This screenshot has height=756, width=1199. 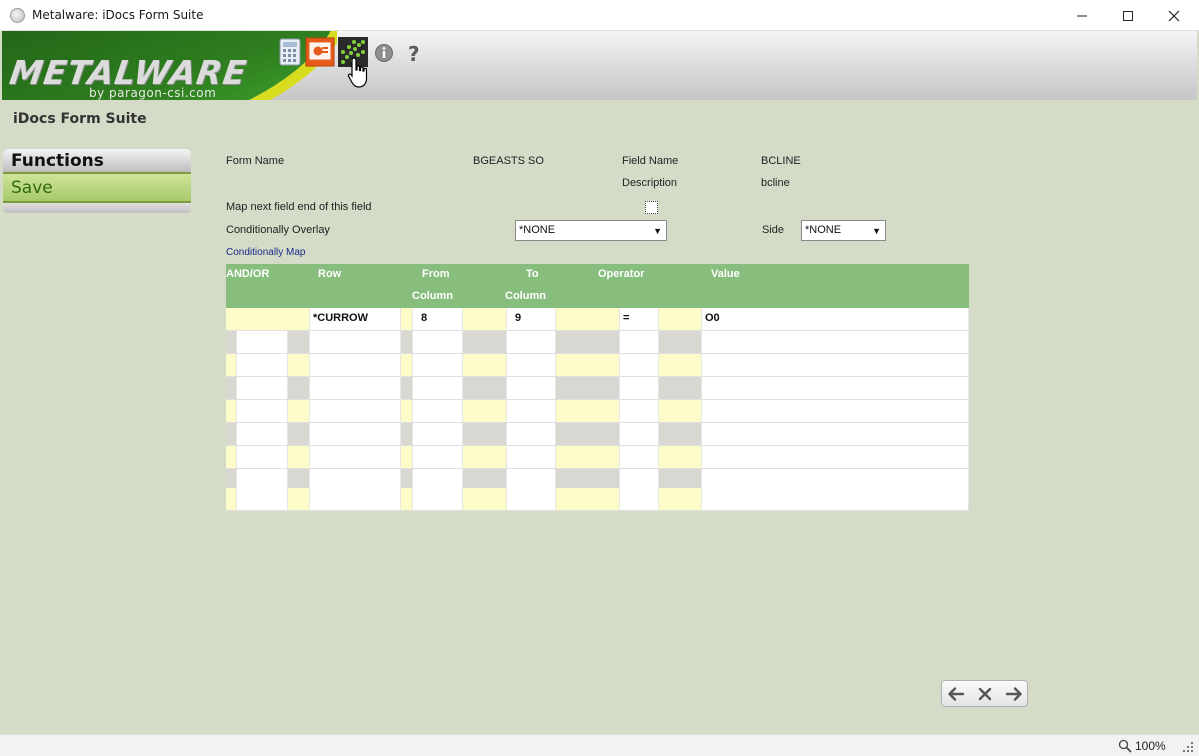 I want to click on minimize-icon, so click(x=1082, y=15).